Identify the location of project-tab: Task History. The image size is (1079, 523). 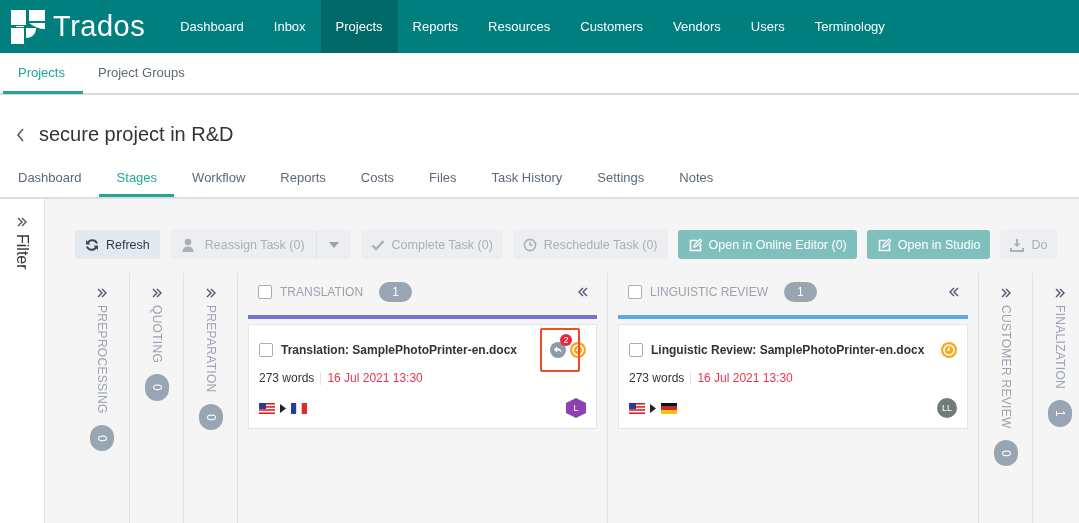
(526, 179).